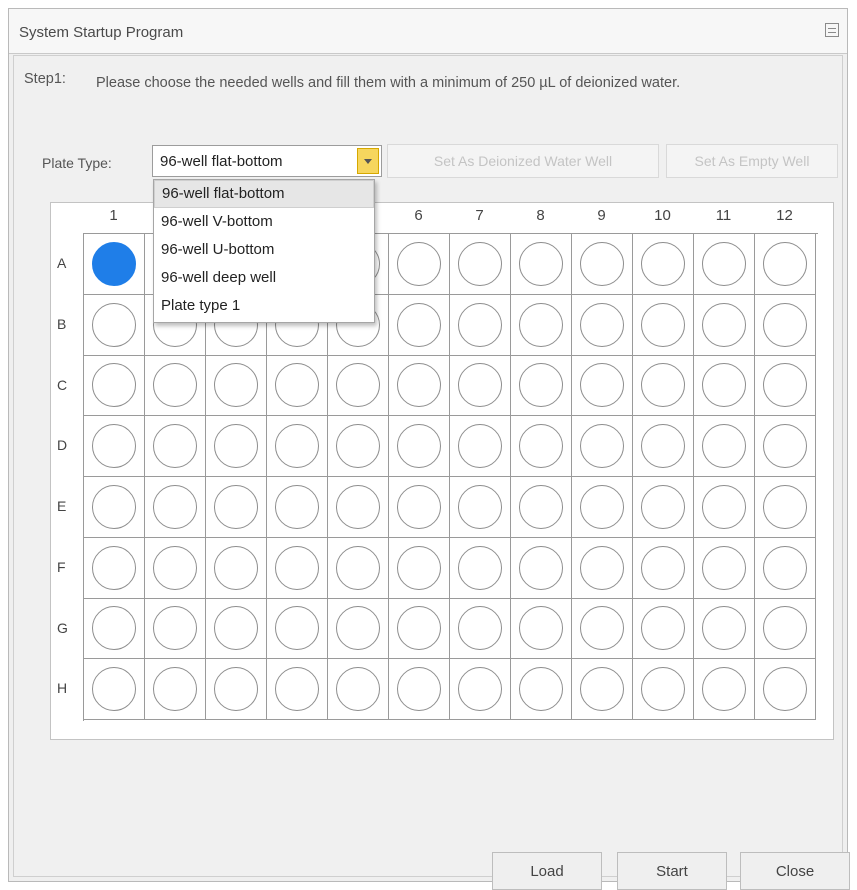  I want to click on set-empty-well-button: Set As Empty Well, so click(752, 161).